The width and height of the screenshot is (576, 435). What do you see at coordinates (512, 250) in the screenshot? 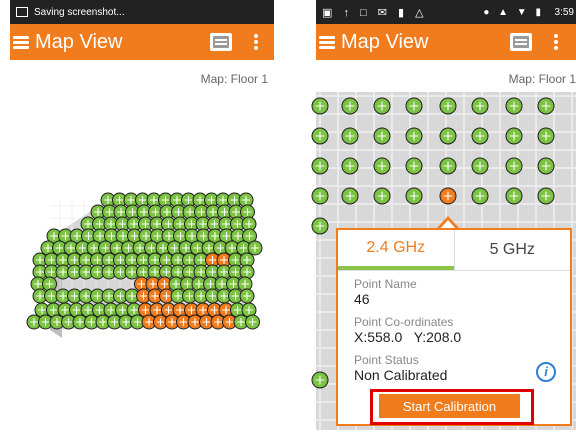
I see `tab-5ghz: 5 GHz` at bounding box center [512, 250].